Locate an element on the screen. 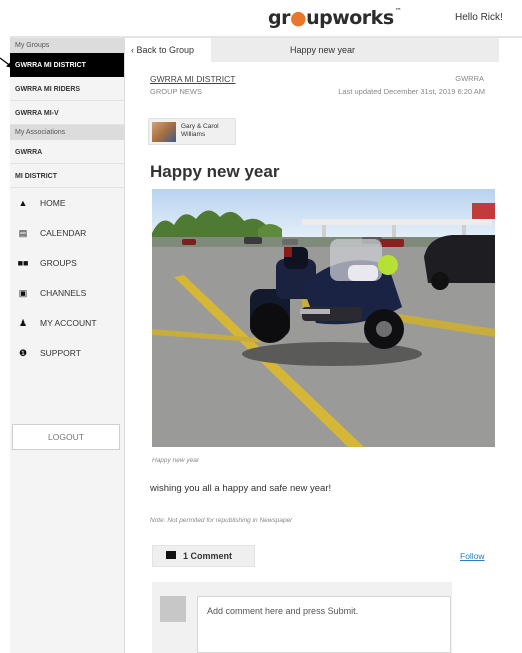  breadcrumb-bar: ‹ Back to Group Happy new year is located at coordinates (312, 50).